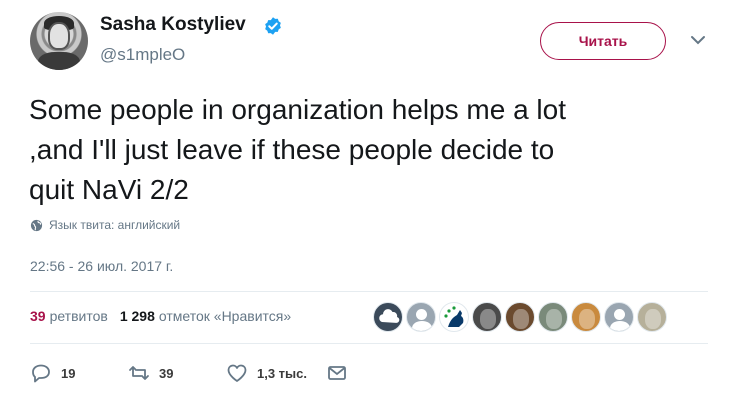  Describe the element at coordinates (36, 225) in the screenshot. I see `globe-icon` at that location.